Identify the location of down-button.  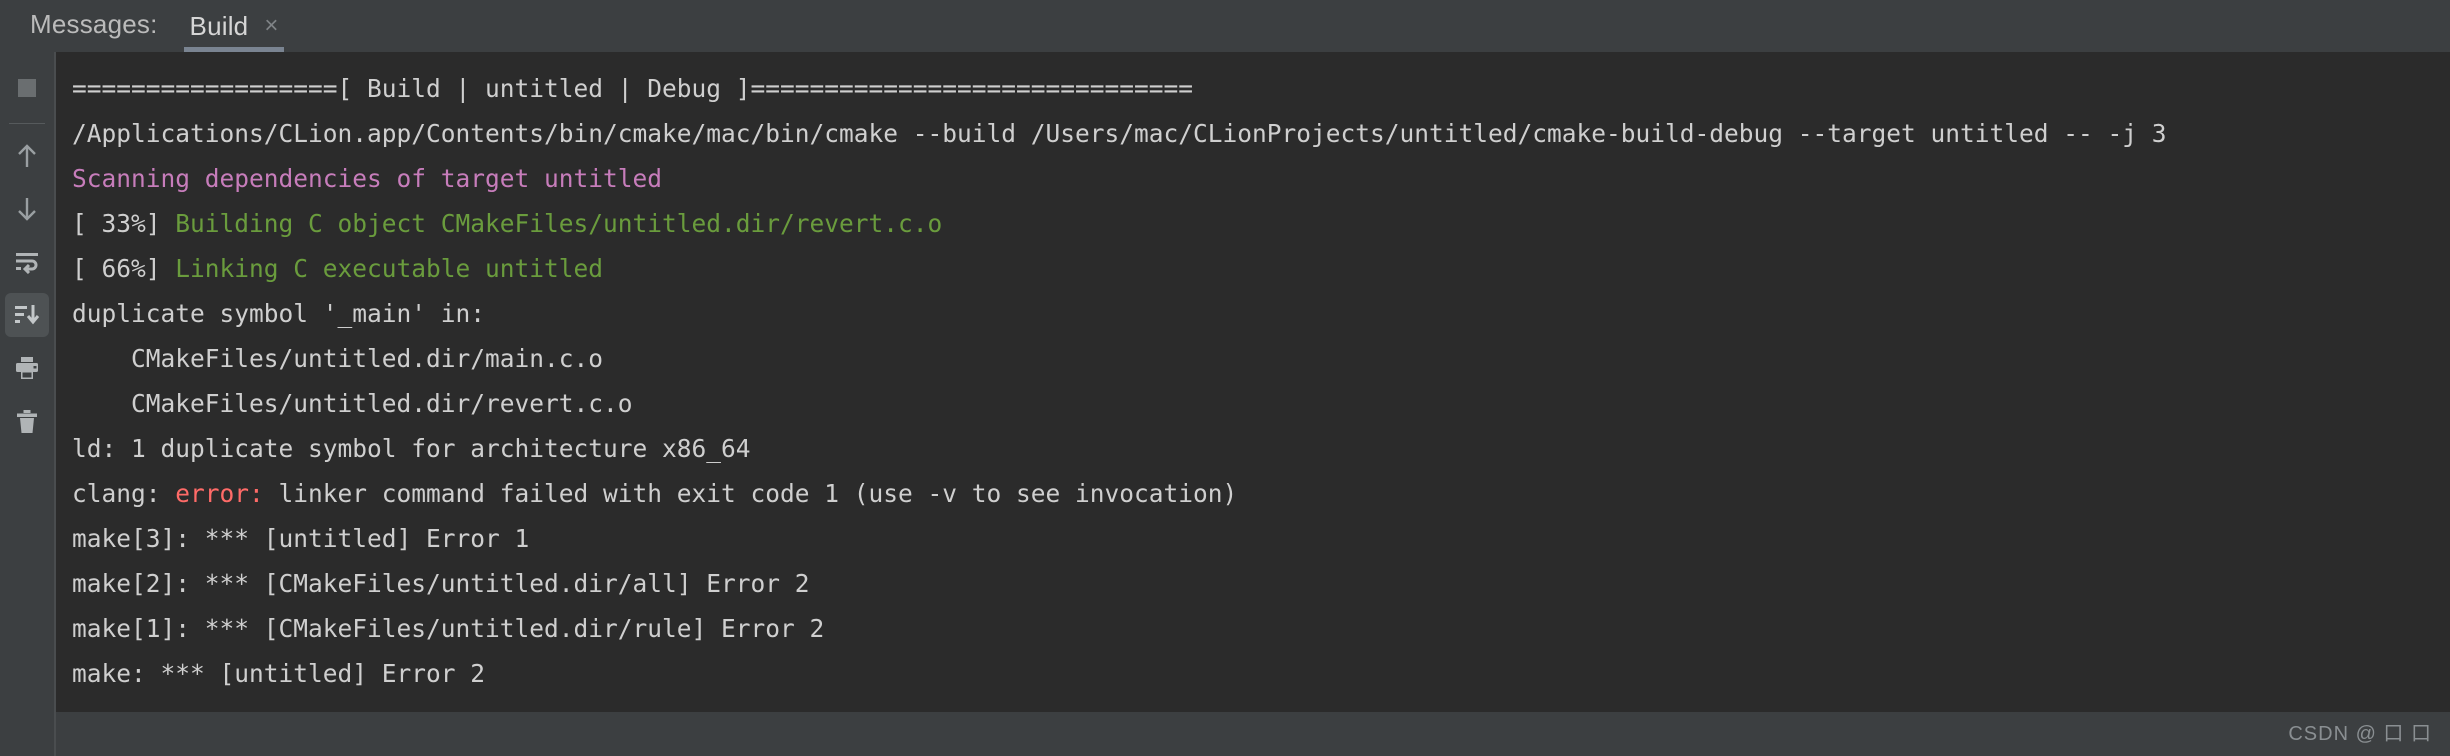
(27, 209).